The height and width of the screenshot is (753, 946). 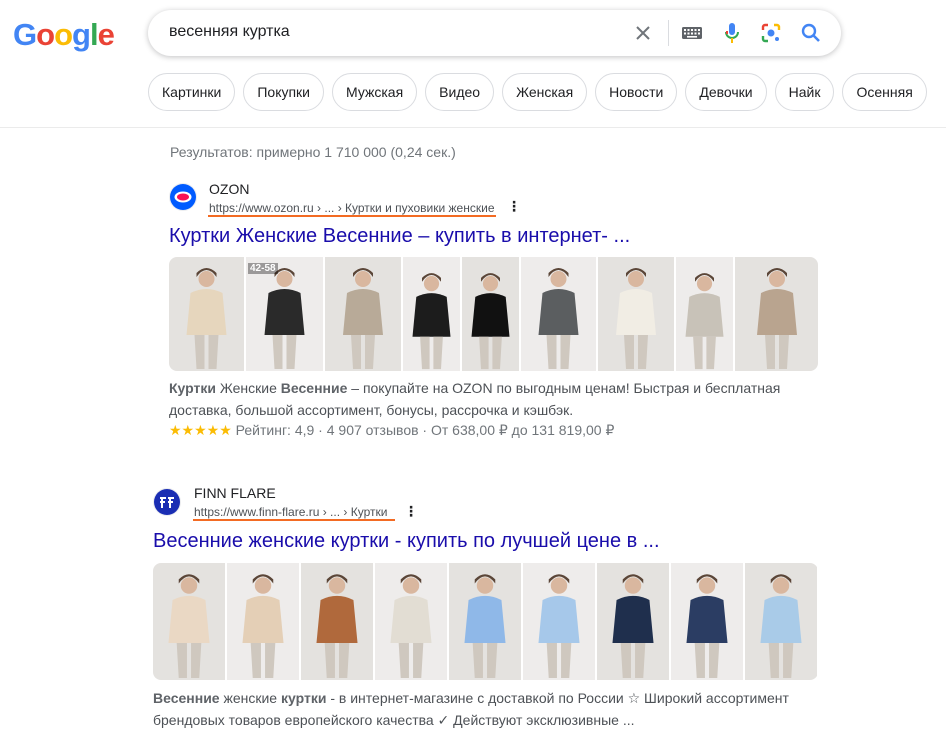 What do you see at coordinates (106, 34) in the screenshot?
I see `logo-letter: e` at bounding box center [106, 34].